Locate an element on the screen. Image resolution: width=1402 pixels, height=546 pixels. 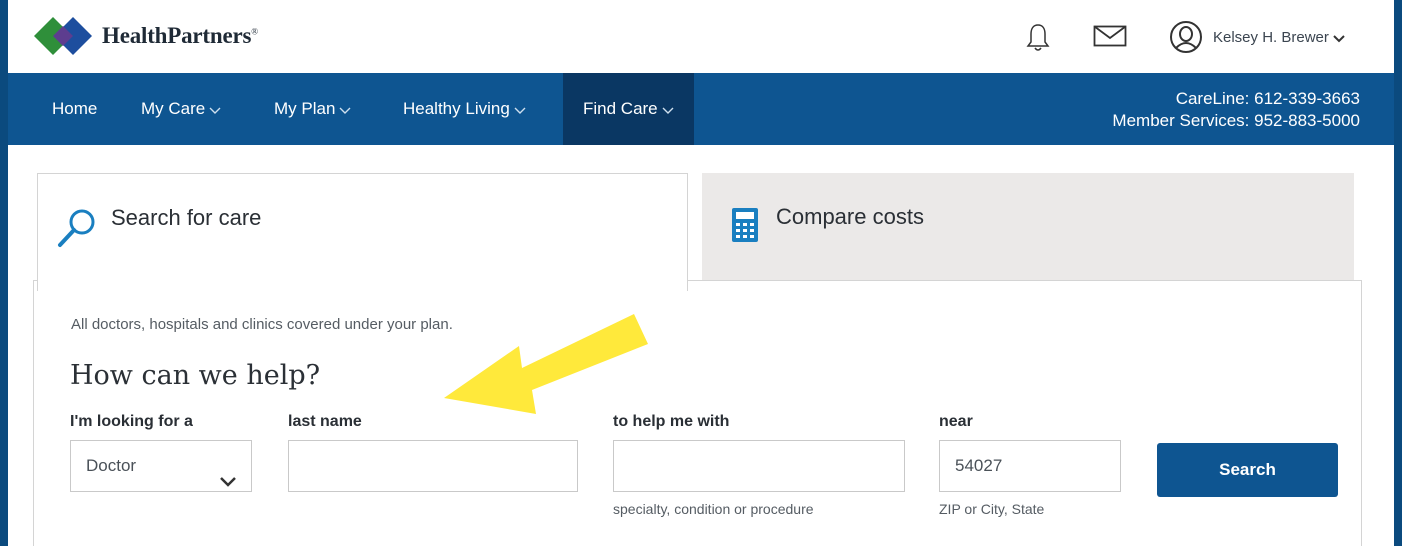
nav-item-home: Home is located at coordinates (74, 109).